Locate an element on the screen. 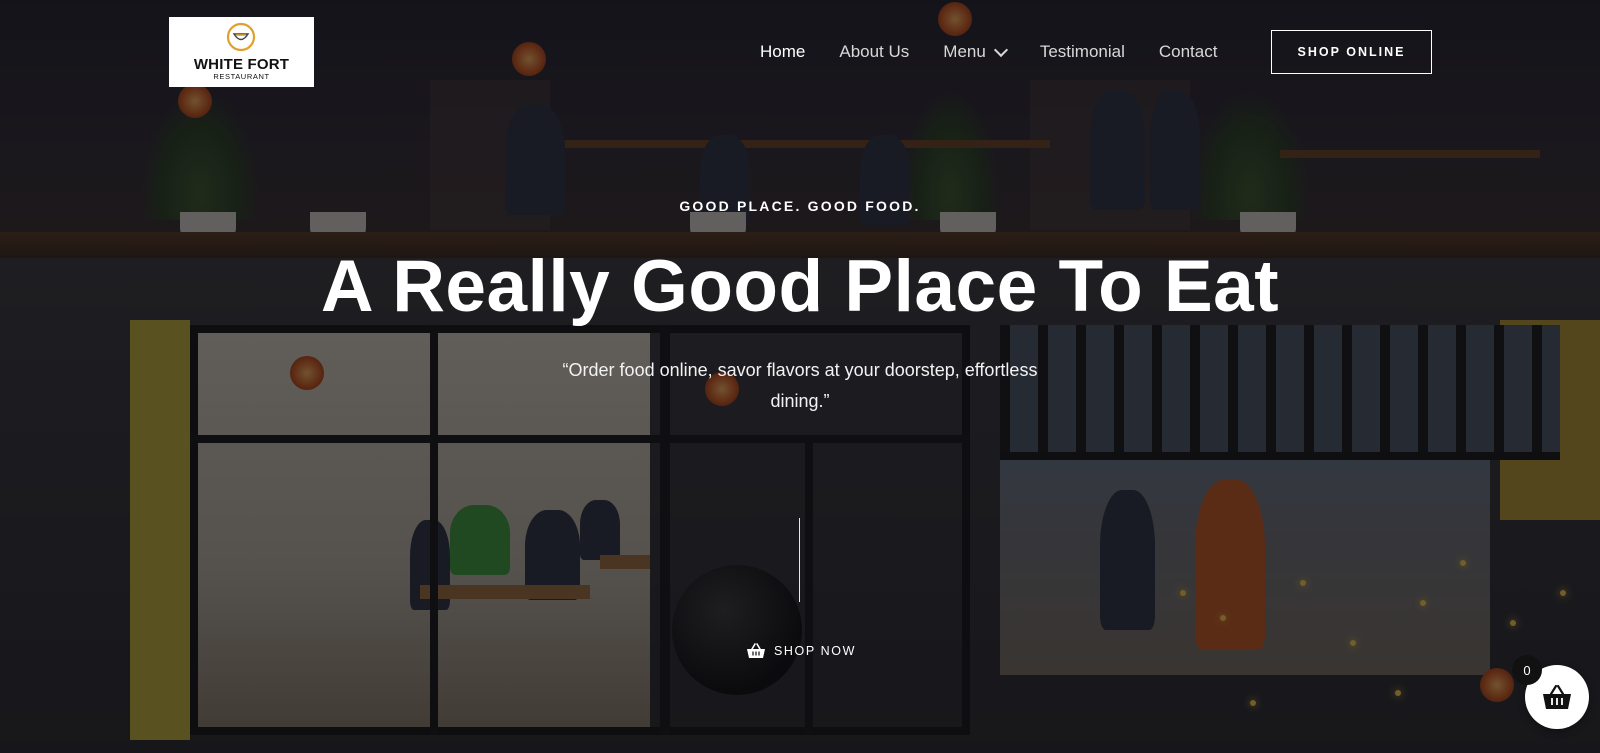  nav-item-label: About Us is located at coordinates (874, 51).